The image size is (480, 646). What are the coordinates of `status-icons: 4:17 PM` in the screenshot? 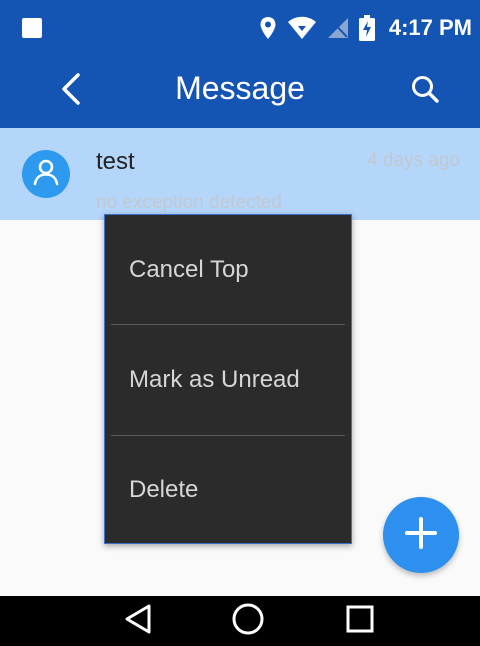 It's located at (365, 28).